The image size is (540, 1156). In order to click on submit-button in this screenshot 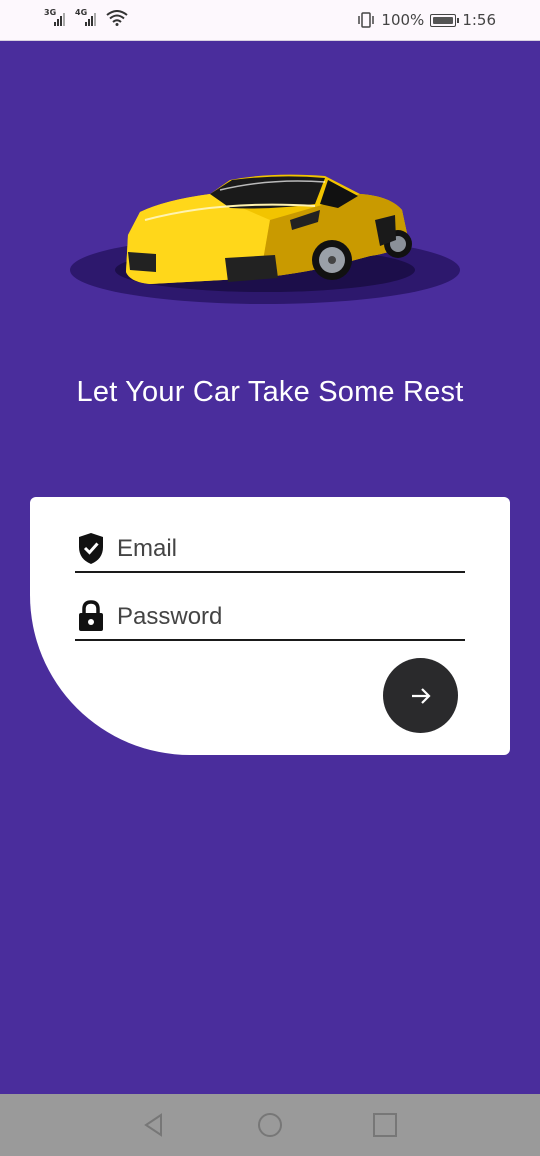, I will do `click(420, 695)`.